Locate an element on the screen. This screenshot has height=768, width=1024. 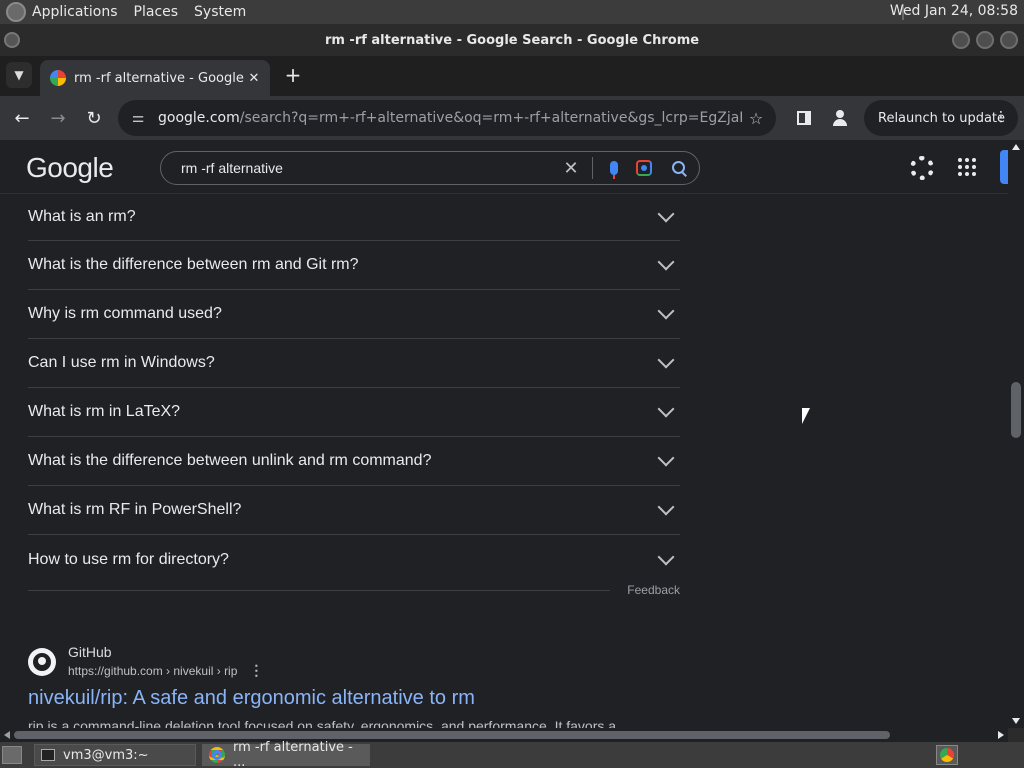
faq-item: What is rm RF in PowerShell? is located at coordinates (354, 510).